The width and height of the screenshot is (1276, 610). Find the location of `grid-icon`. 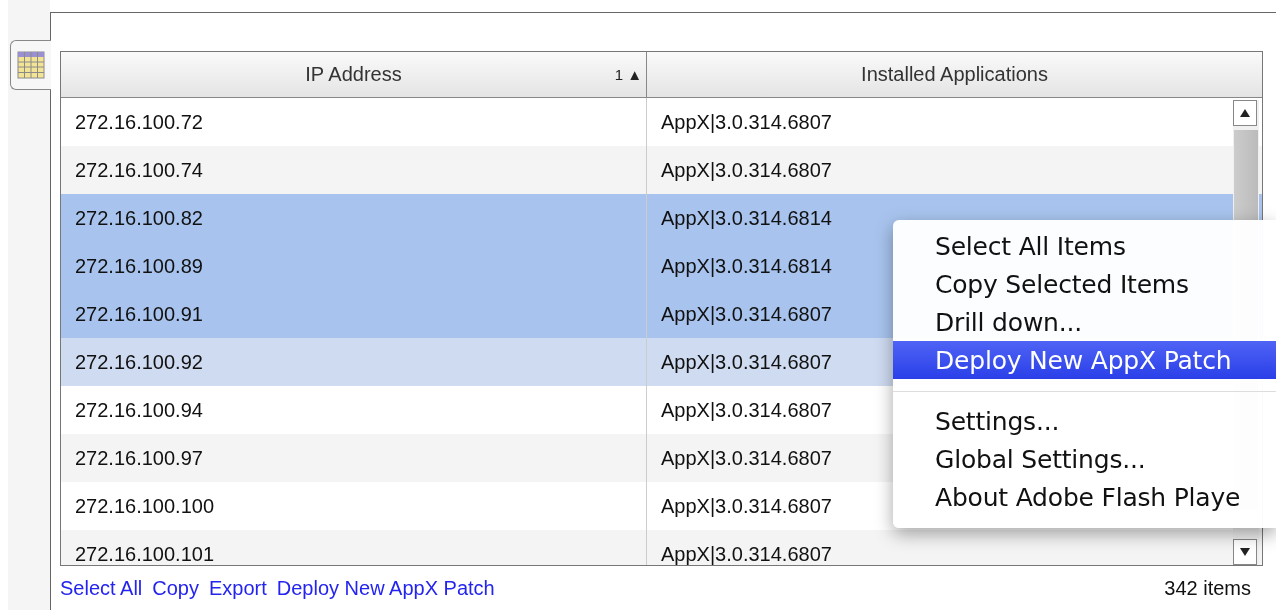

grid-icon is located at coordinates (31, 65).